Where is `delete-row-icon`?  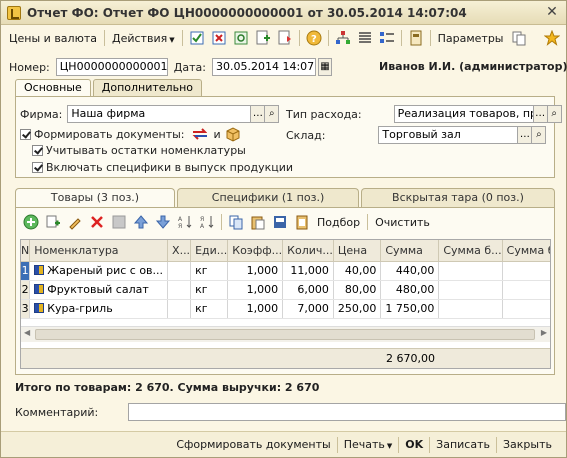
delete-row-icon is located at coordinates (97, 222).